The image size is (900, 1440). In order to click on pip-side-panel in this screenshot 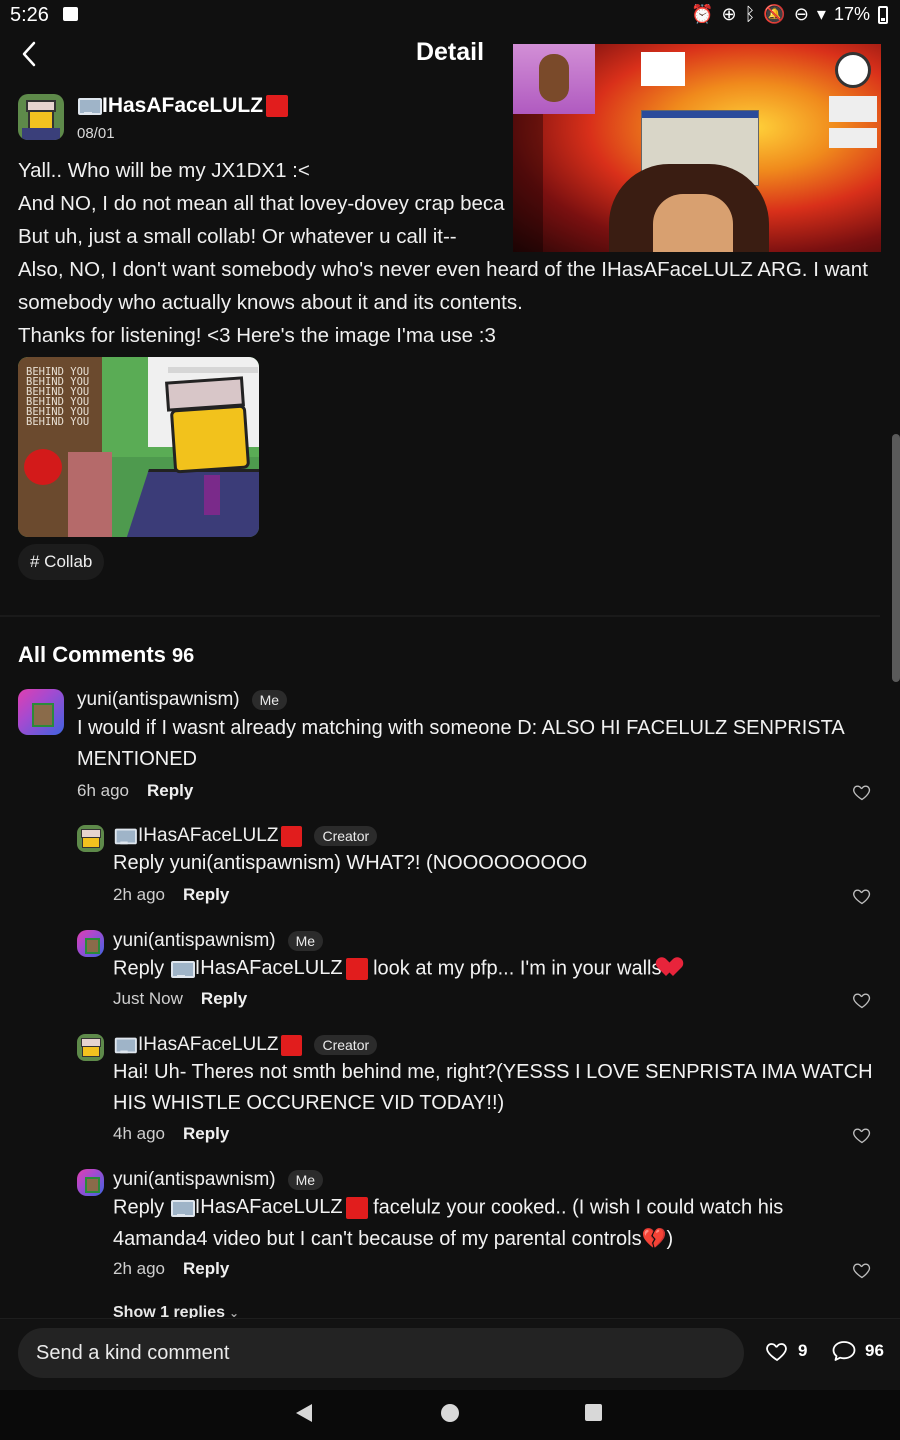, I will do `click(853, 109)`.